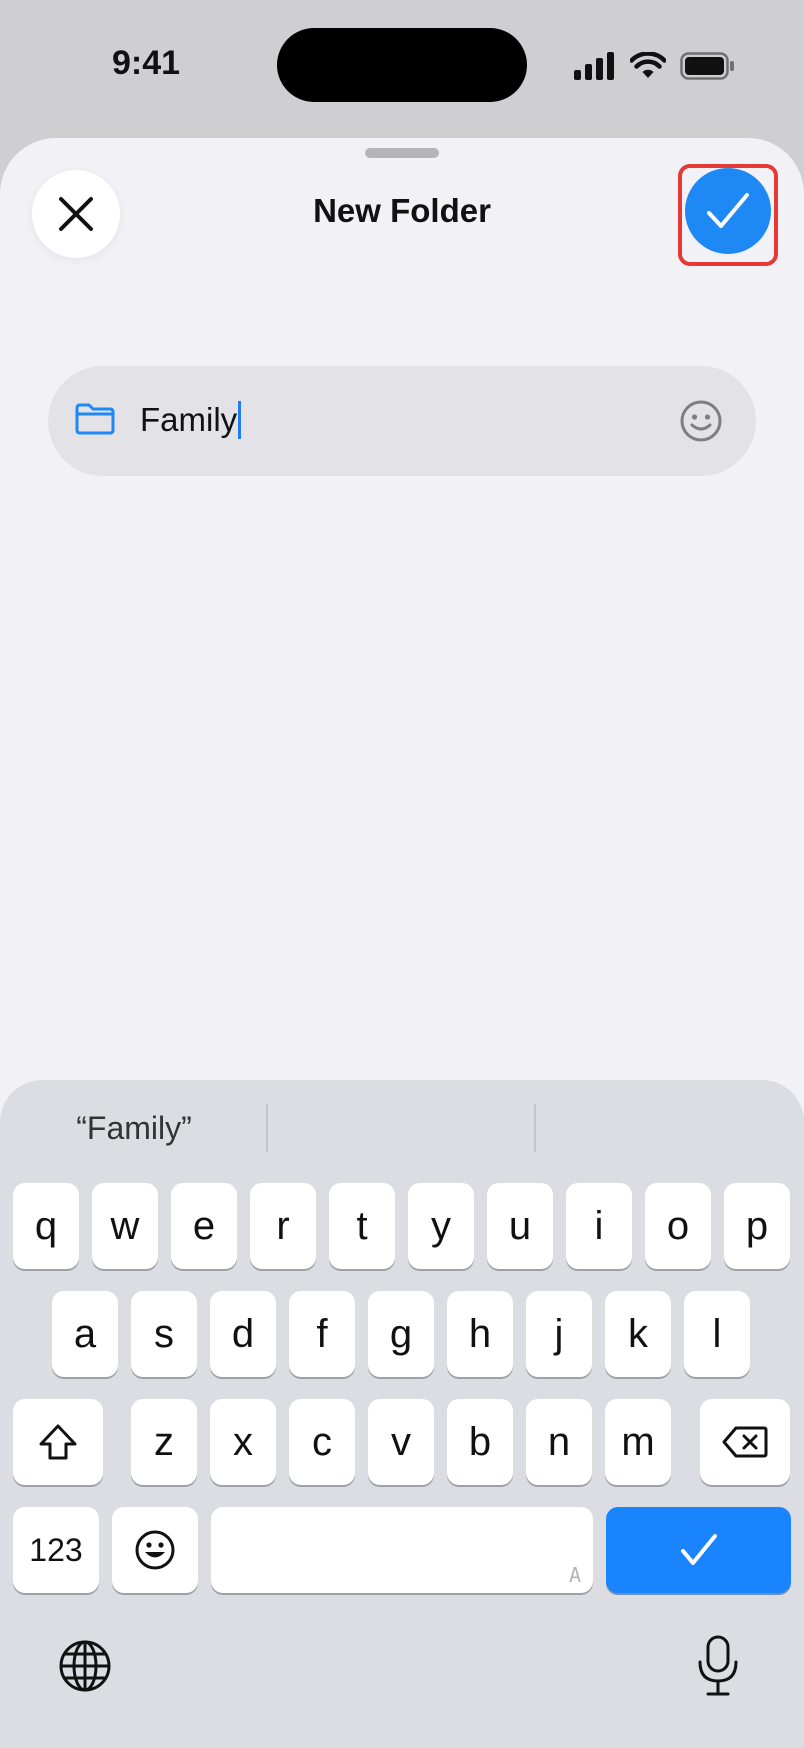 Image resolution: width=804 pixels, height=1748 pixels. Describe the element at coordinates (322, 1334) in the screenshot. I see `key-f: f` at that location.